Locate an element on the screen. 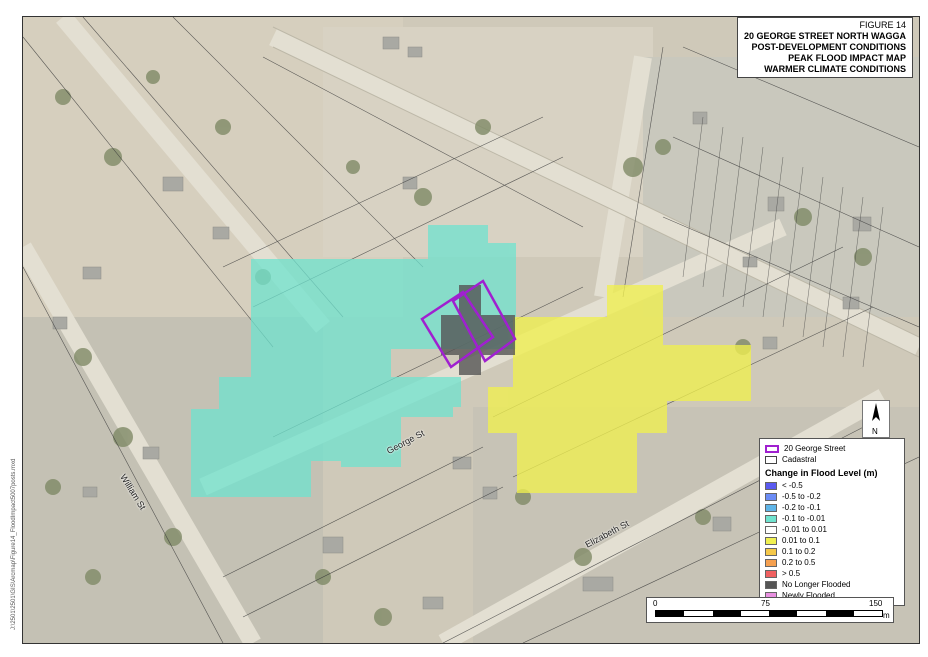  legend-item: -0.5 to -0.2 is located at coordinates (832, 496).